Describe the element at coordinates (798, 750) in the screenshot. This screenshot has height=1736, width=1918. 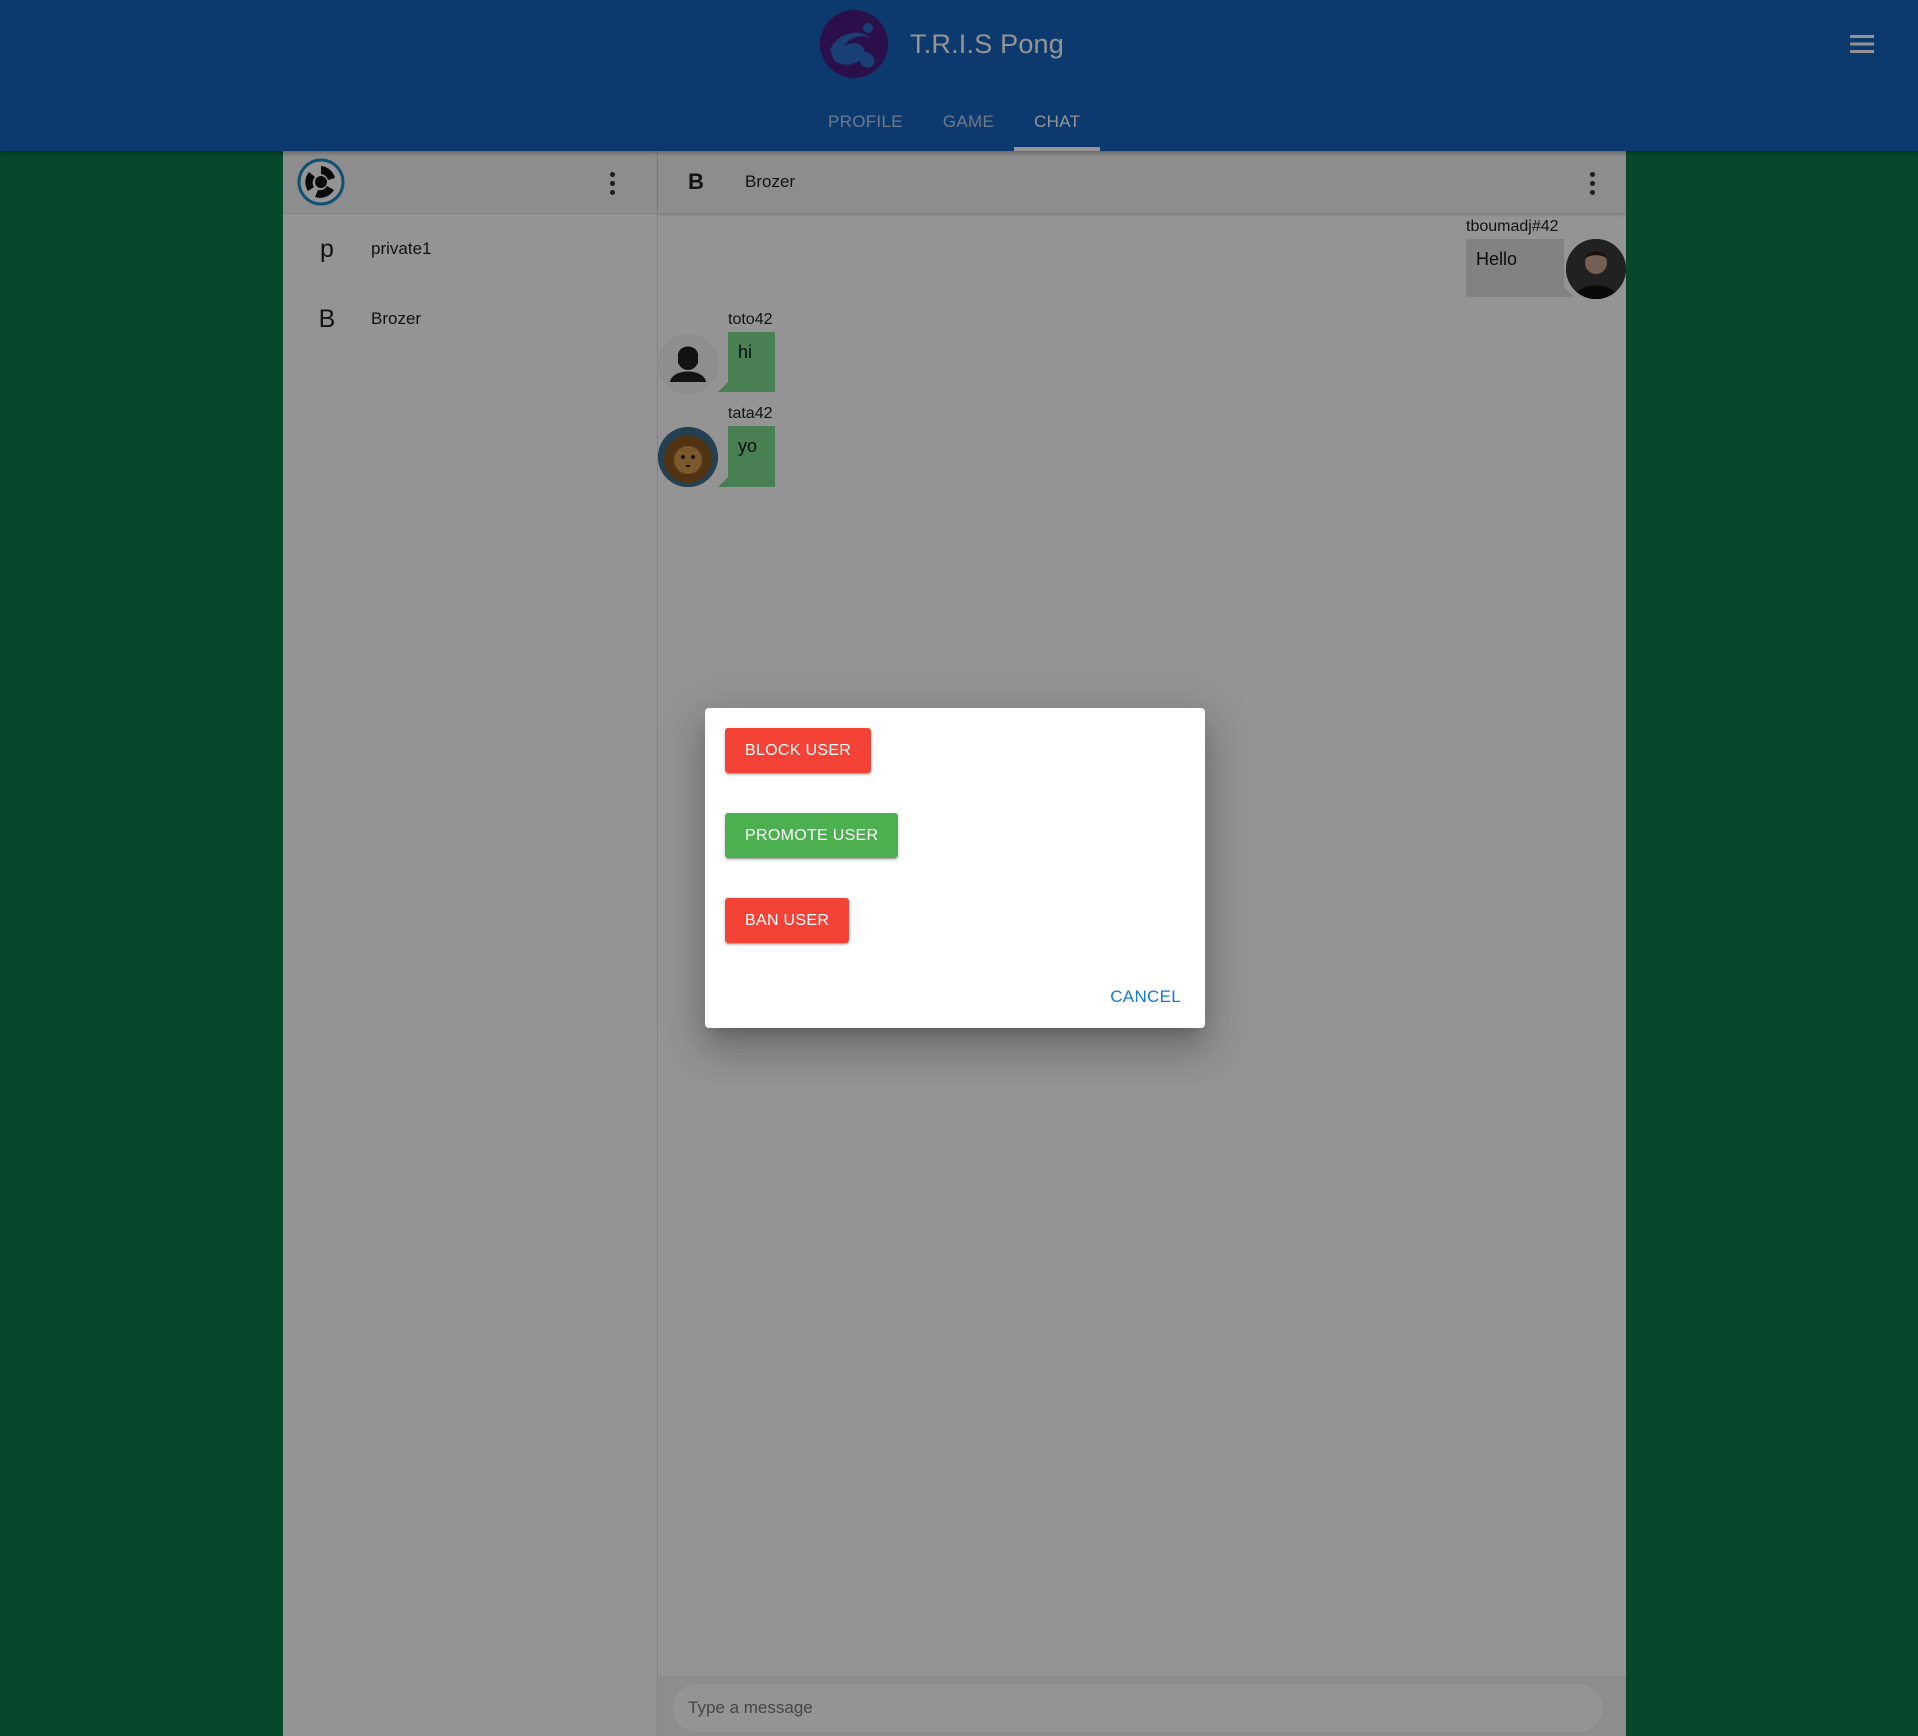
I see `block-user-button: BLOCK USER` at that location.